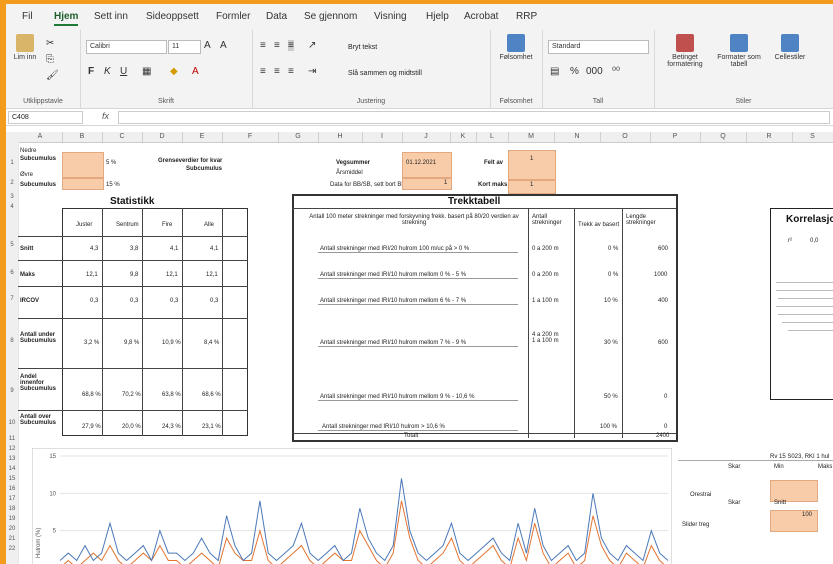  I want to click on align-center-icon: ≡, so click(277, 71).